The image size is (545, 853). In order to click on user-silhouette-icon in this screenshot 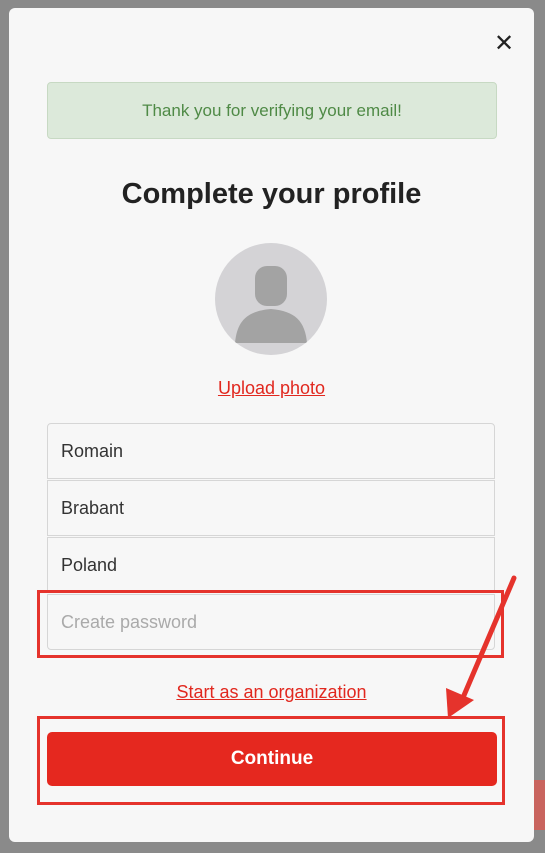, I will do `click(271, 304)`.